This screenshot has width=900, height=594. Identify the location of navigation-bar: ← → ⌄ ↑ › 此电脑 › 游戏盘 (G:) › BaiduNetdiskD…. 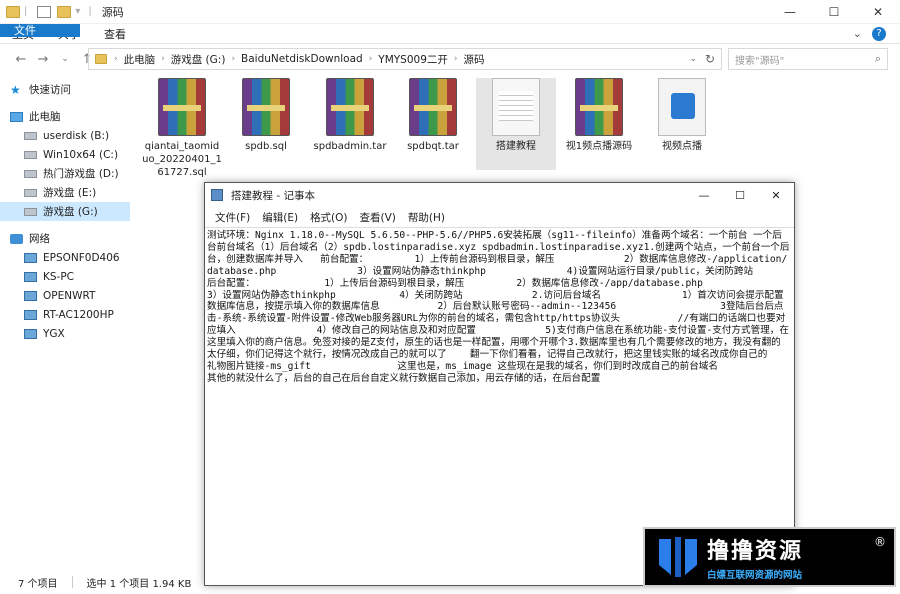
(450, 59).